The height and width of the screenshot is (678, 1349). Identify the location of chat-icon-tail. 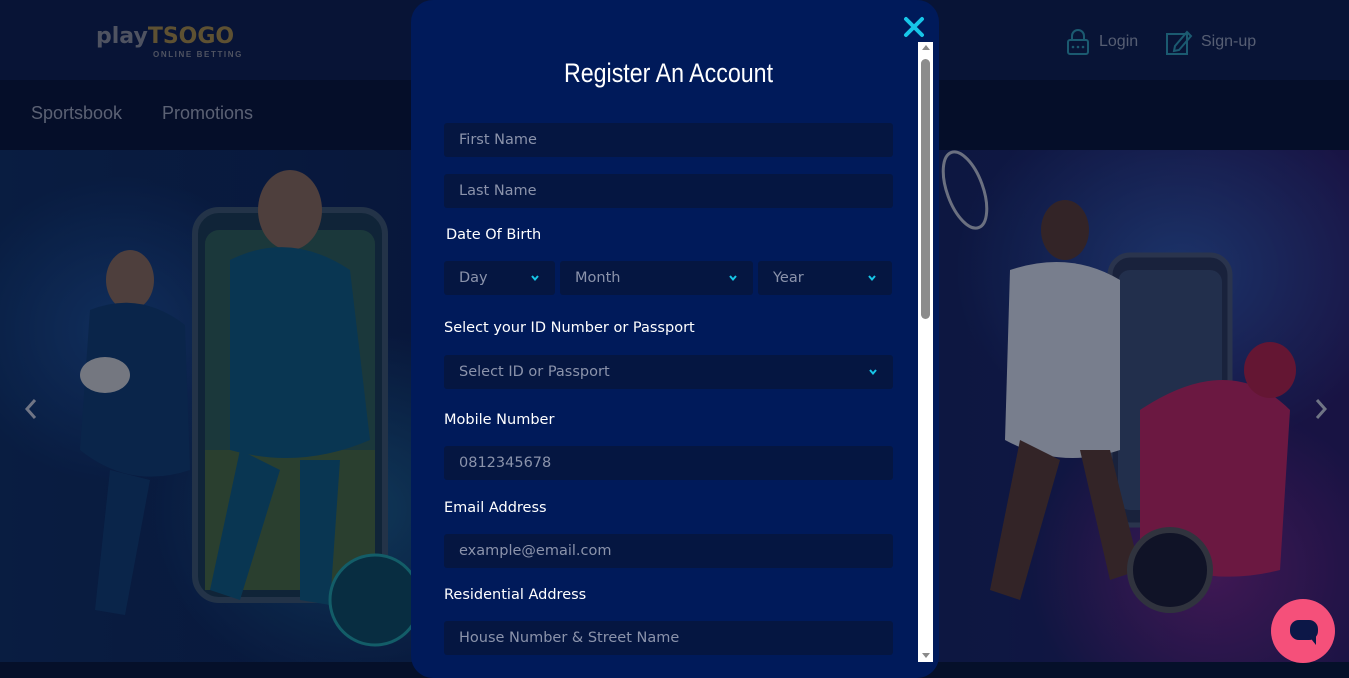
(1312, 640).